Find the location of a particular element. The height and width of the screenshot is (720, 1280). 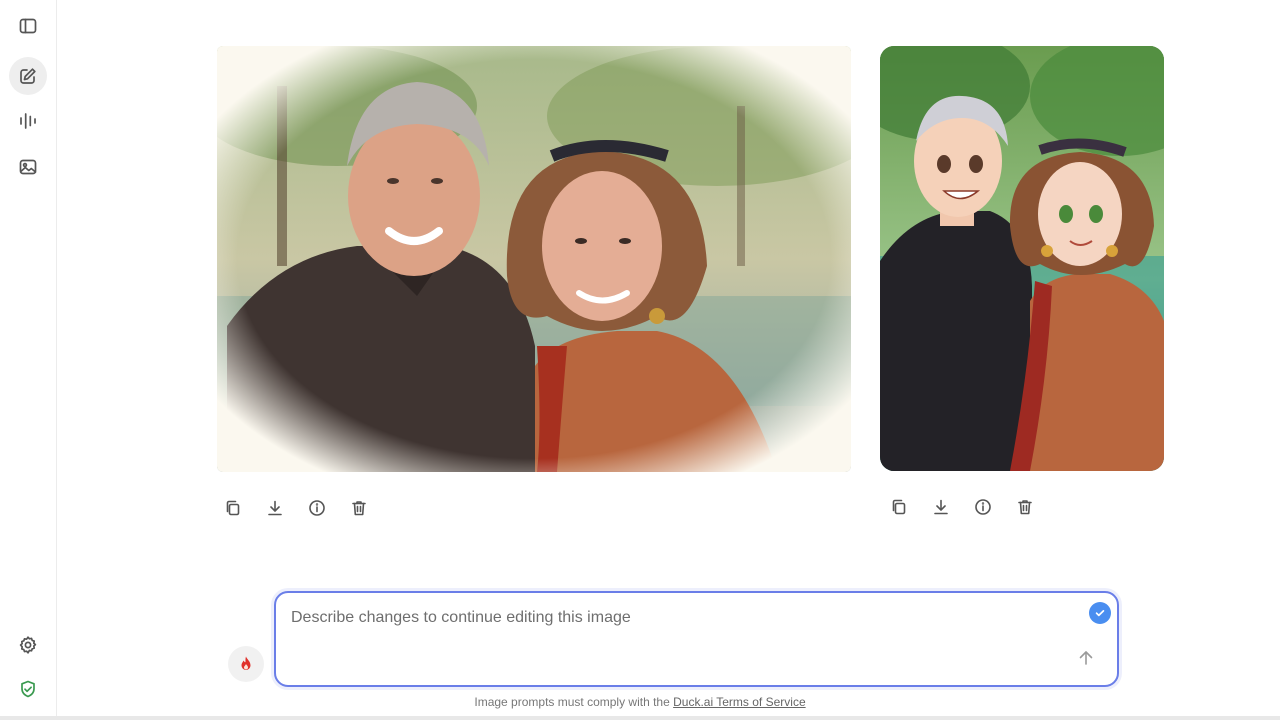

prompt-composer is located at coordinates (696, 639).